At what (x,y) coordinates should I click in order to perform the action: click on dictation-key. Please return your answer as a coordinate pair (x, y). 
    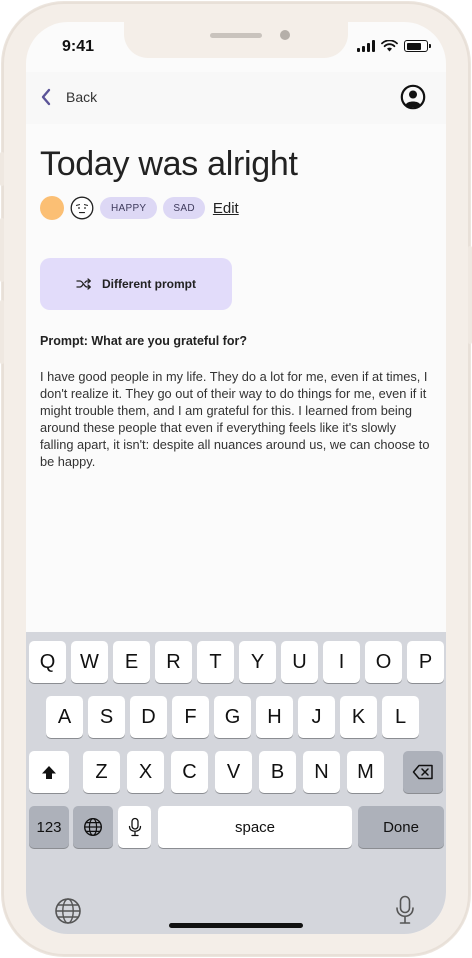
    Looking at the image, I should click on (134, 827).